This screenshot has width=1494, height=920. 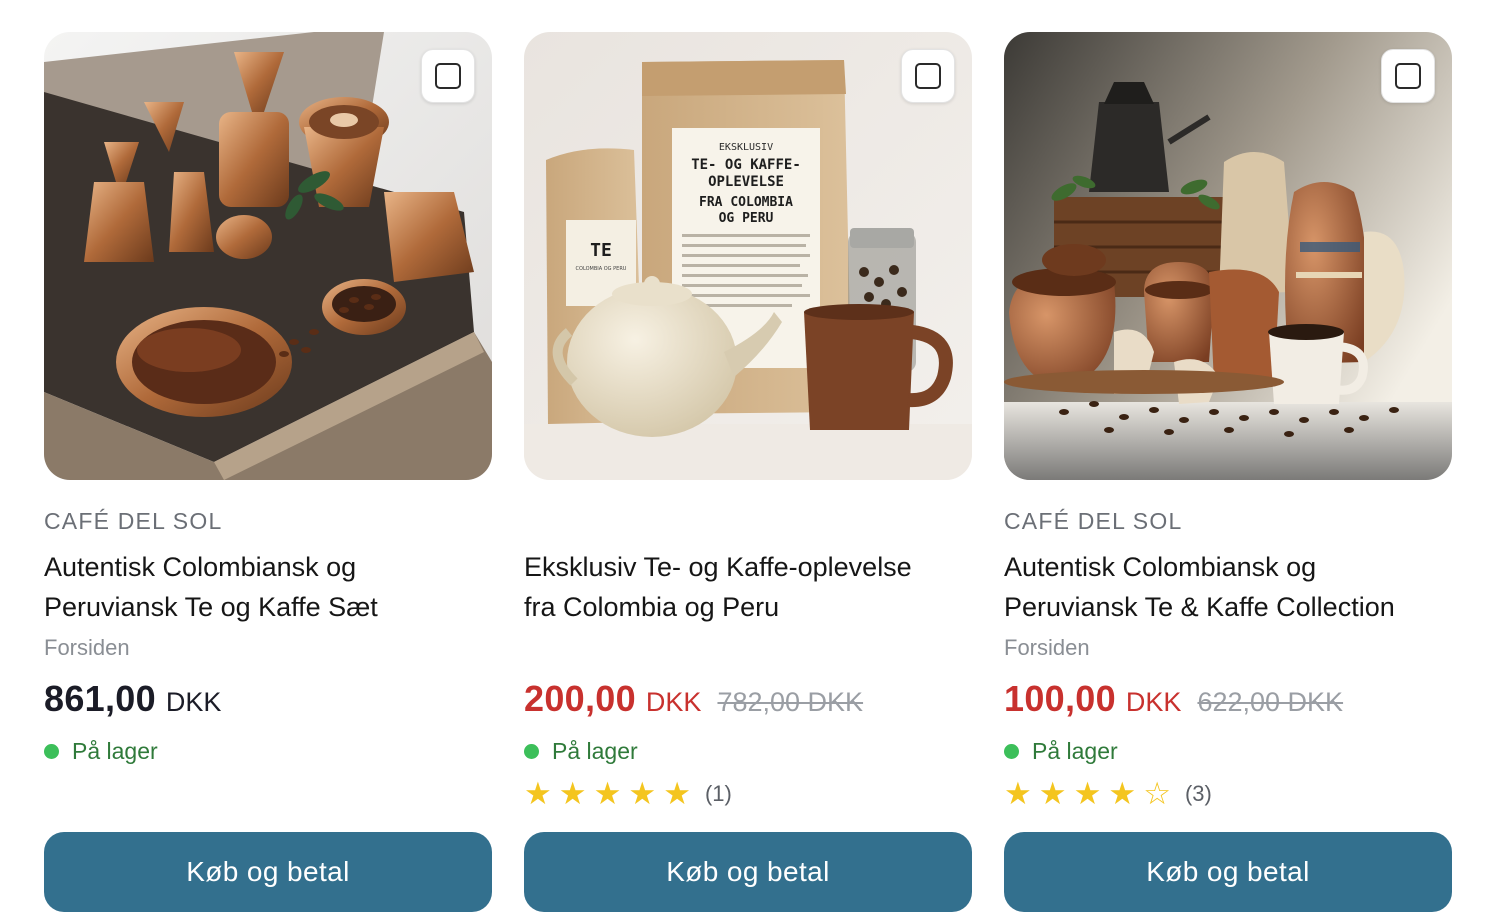 I want to click on product-title-line: Peruviansk Te og Kaffe Sæt, so click(x=211, y=607).